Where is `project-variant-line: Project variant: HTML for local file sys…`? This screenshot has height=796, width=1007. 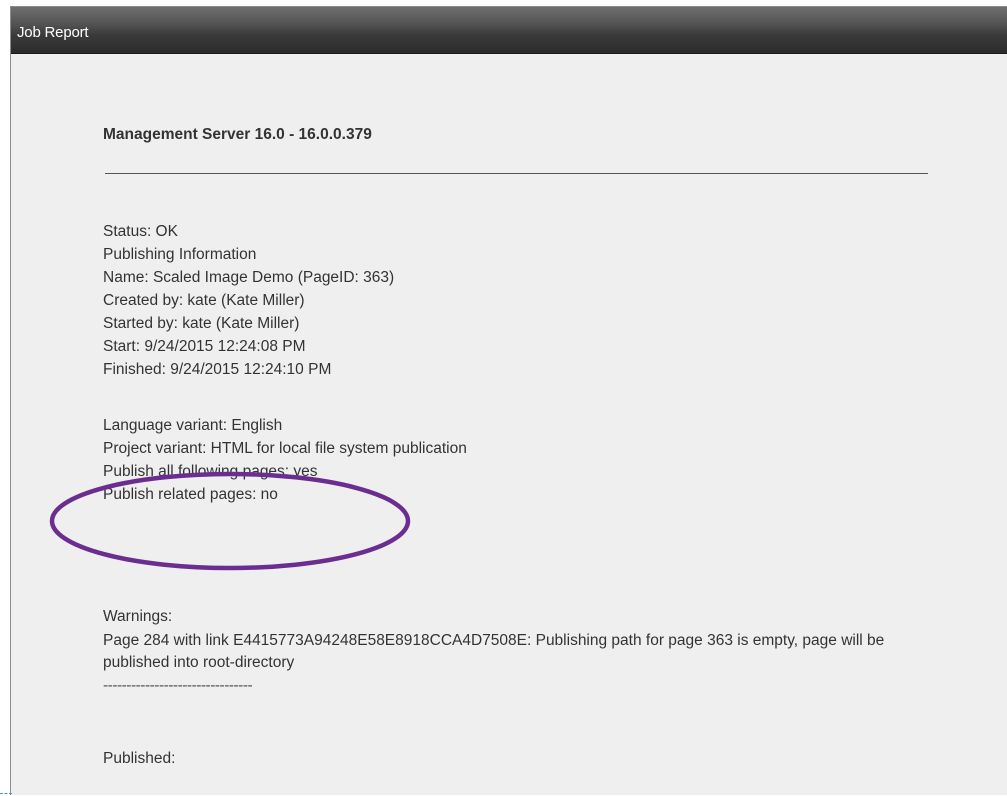 project-variant-line: Project variant: HTML for local file sys… is located at coordinates (285, 448).